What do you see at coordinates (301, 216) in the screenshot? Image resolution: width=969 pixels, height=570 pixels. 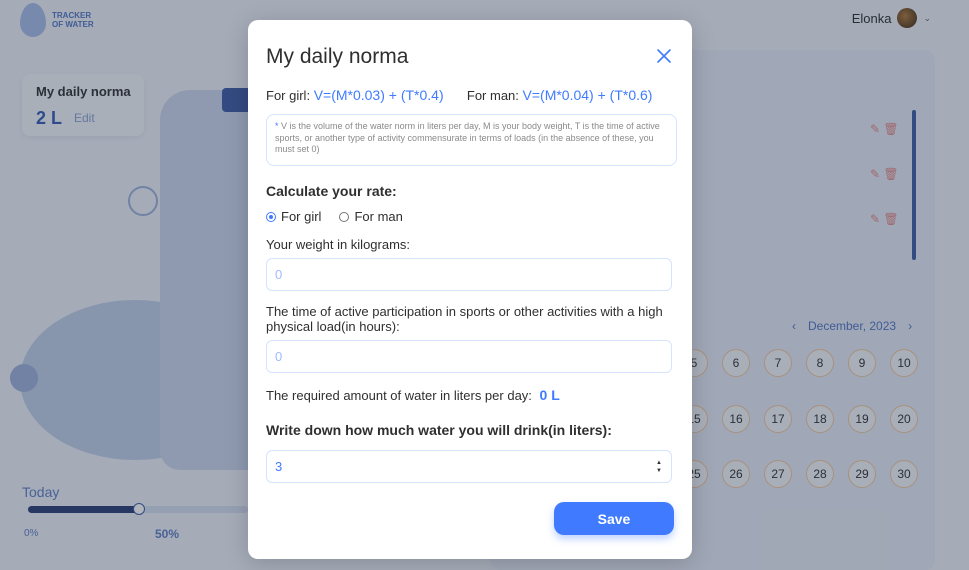 I see `radio-girl-label: For girl` at bounding box center [301, 216].